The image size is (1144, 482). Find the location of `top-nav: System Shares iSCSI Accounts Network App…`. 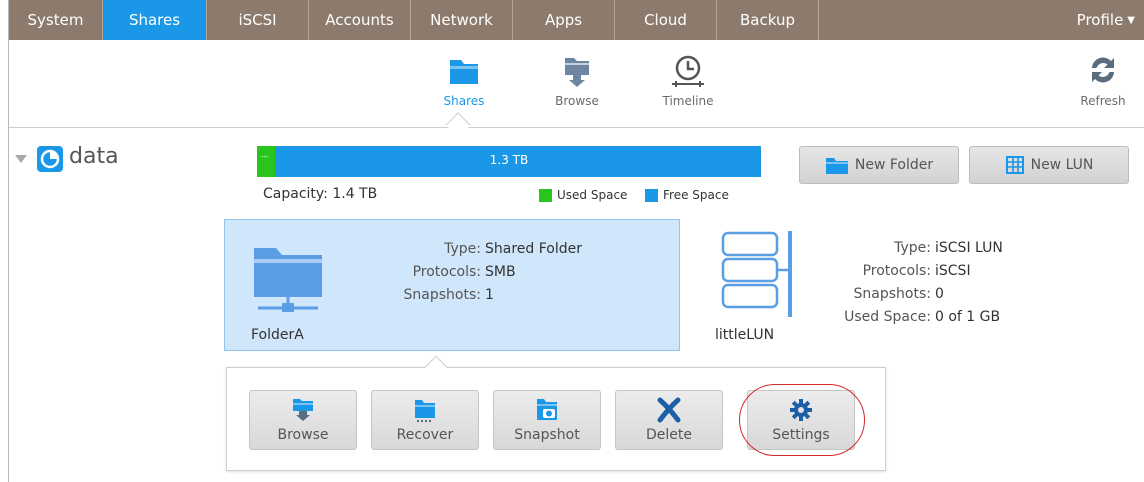

top-nav: System Shares iSCSI Accounts Network App… is located at coordinates (576, 20).